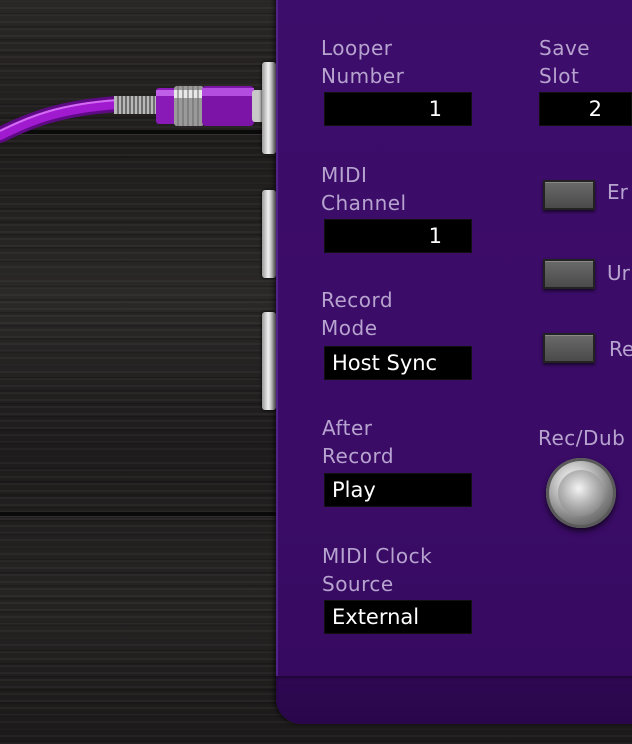  Describe the element at coordinates (585, 109) in the screenshot. I see `save-slot-field: 2` at that location.